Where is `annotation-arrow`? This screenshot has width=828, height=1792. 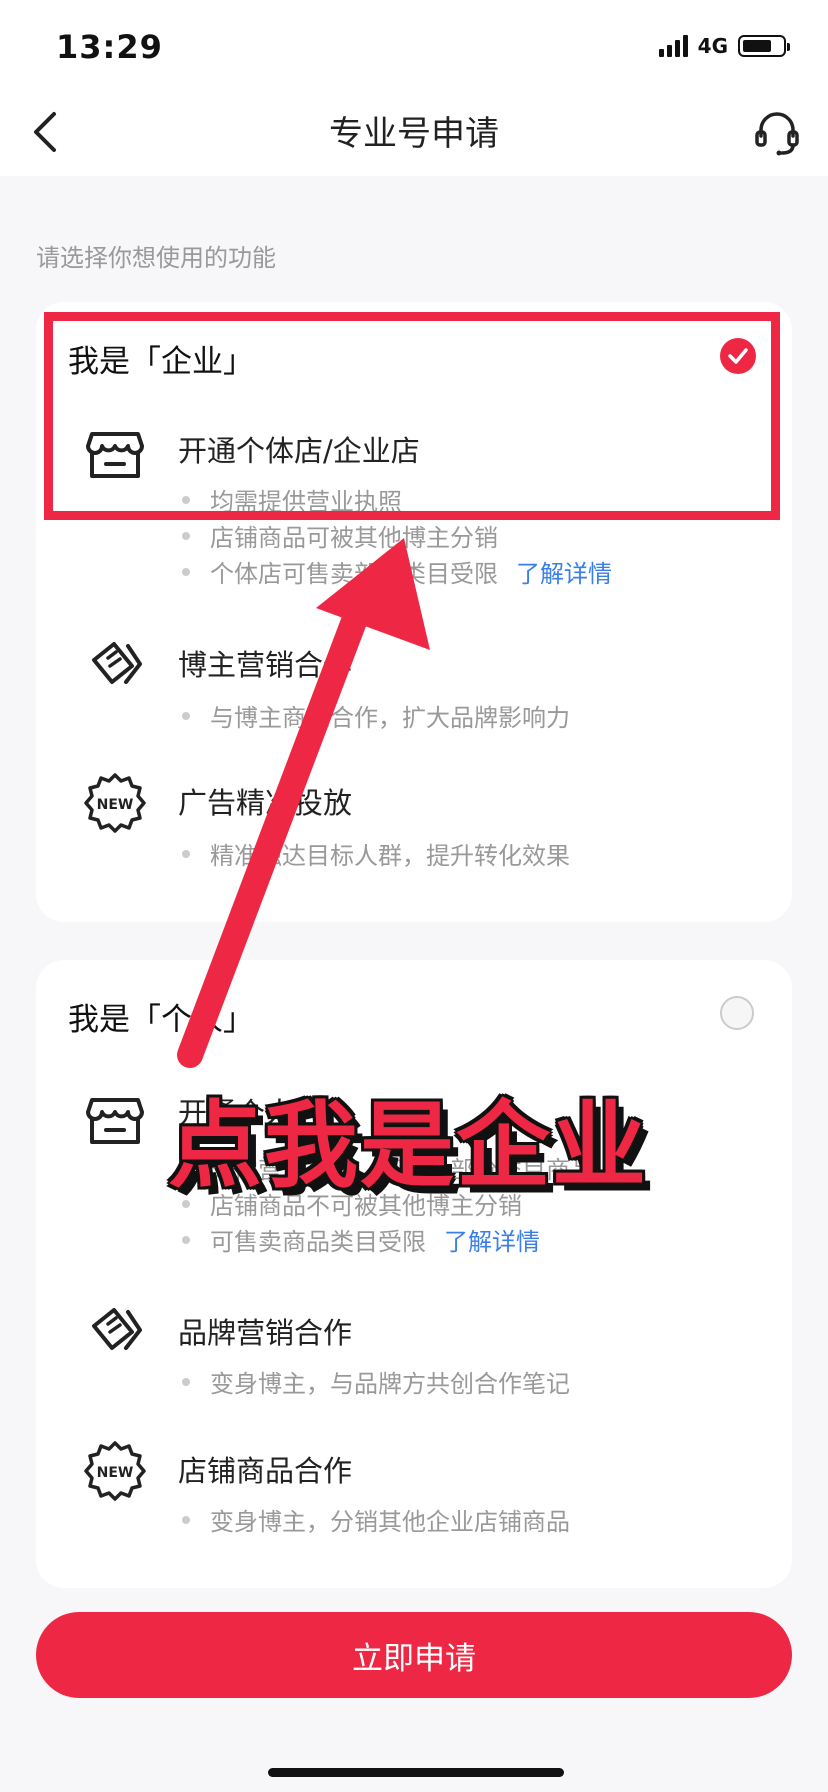 annotation-arrow is located at coordinates (303, 803).